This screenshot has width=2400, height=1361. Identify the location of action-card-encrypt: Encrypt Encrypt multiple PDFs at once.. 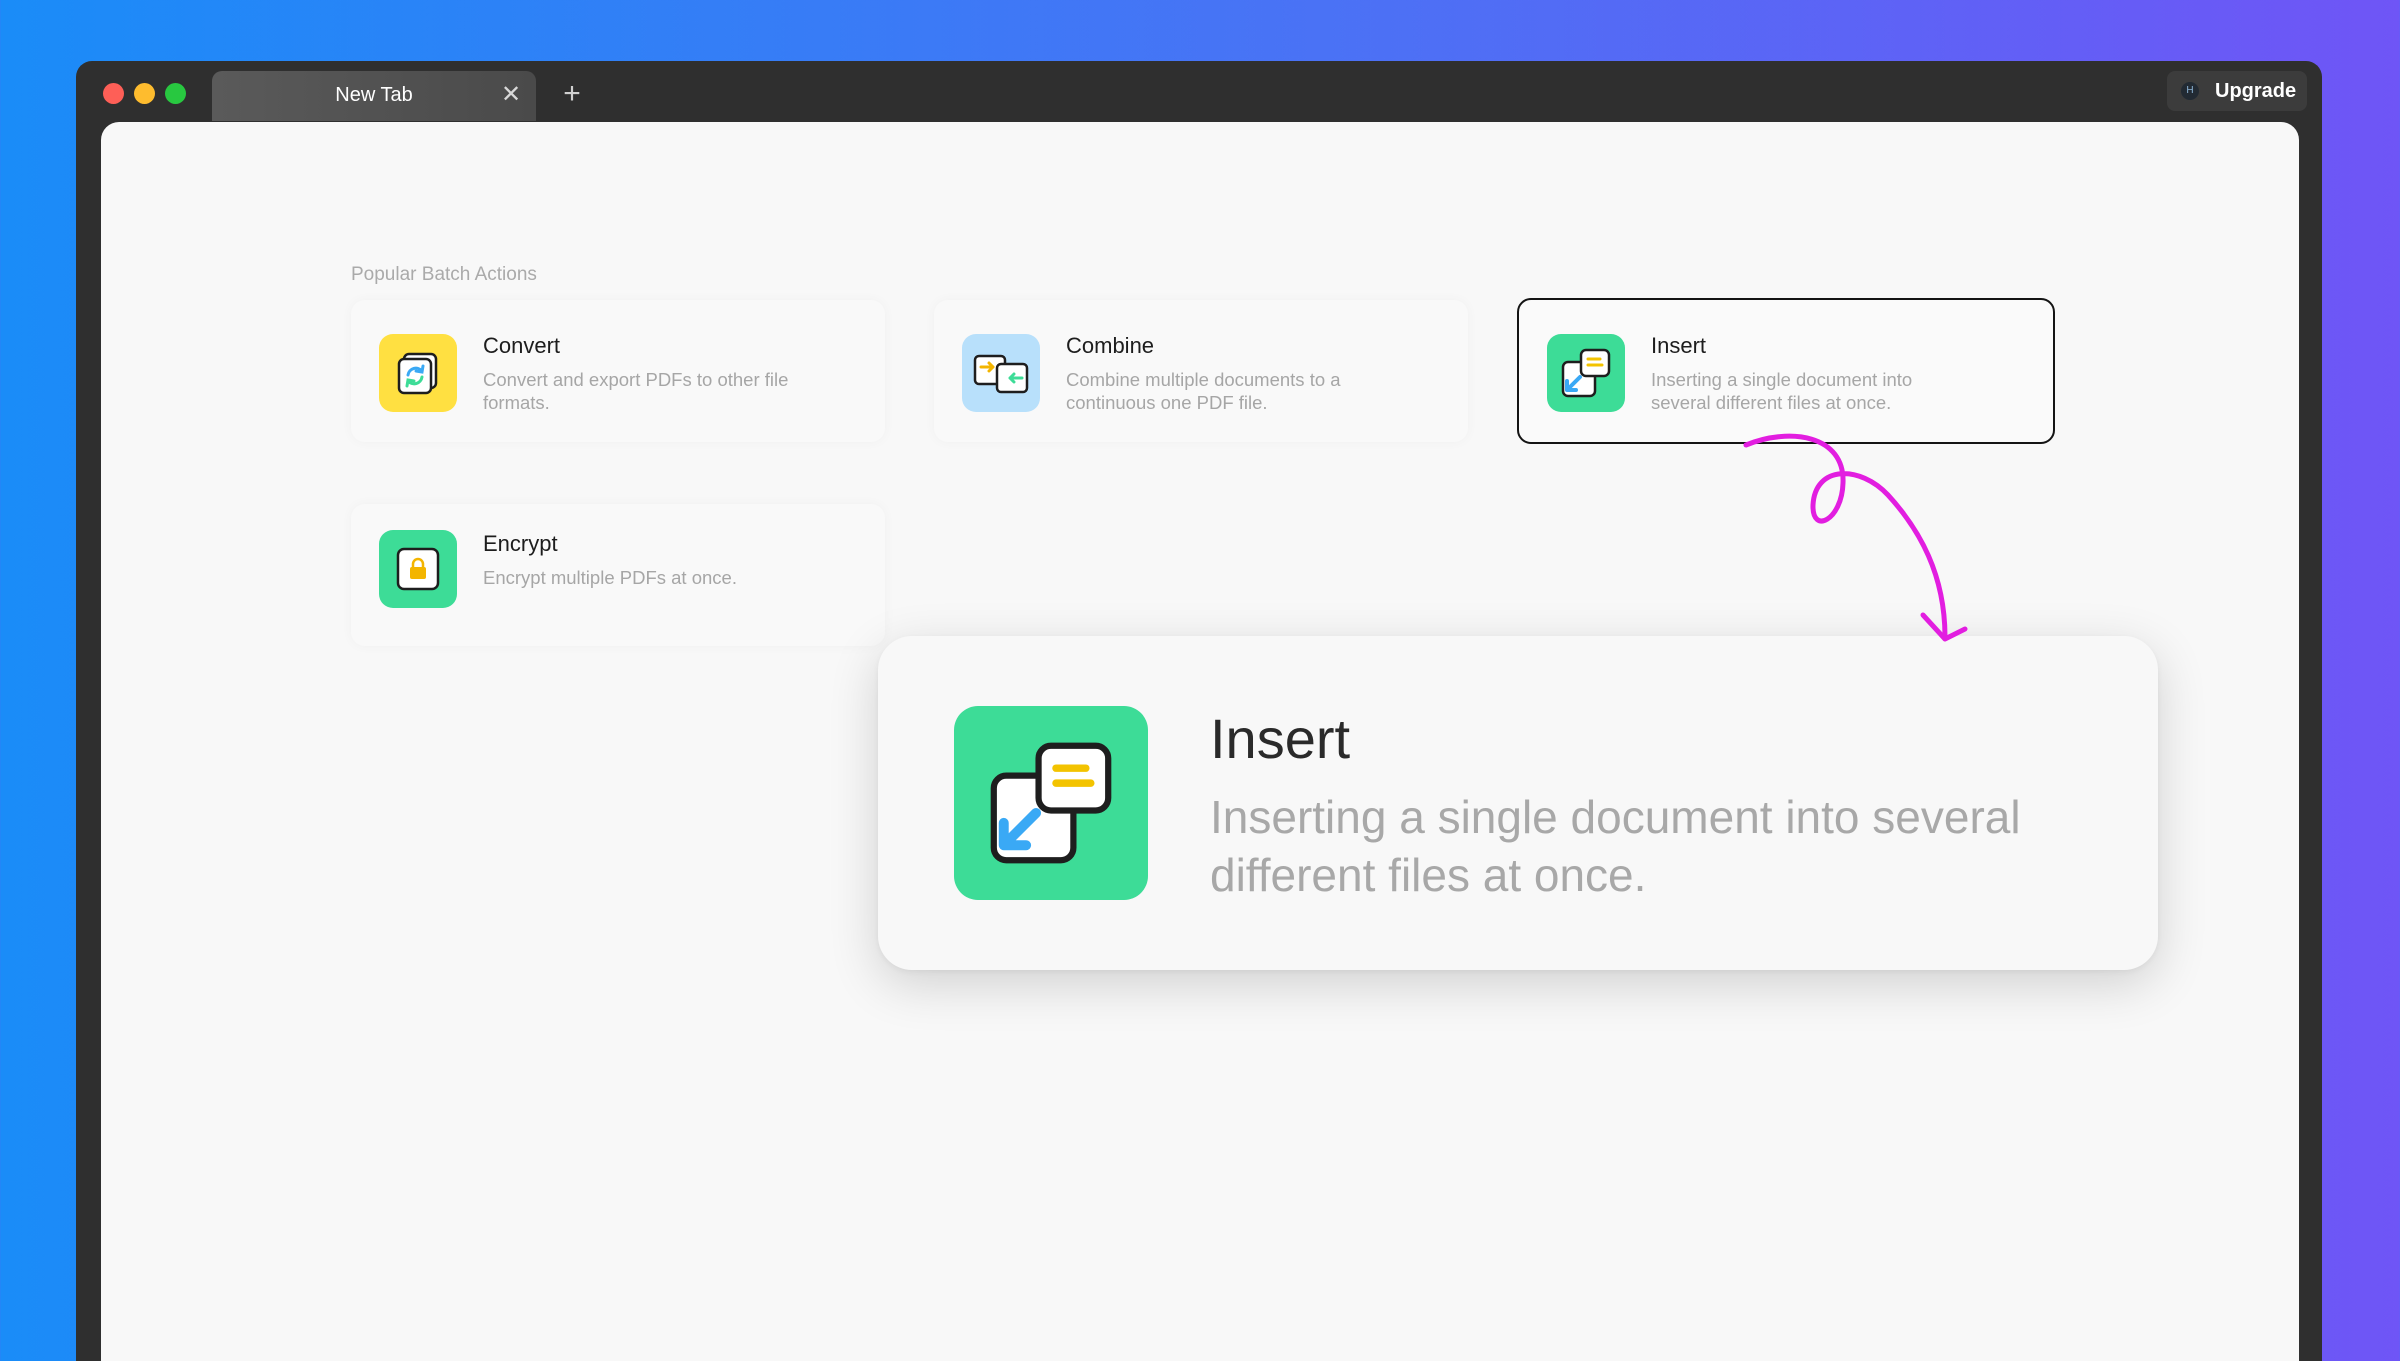
(618, 575).